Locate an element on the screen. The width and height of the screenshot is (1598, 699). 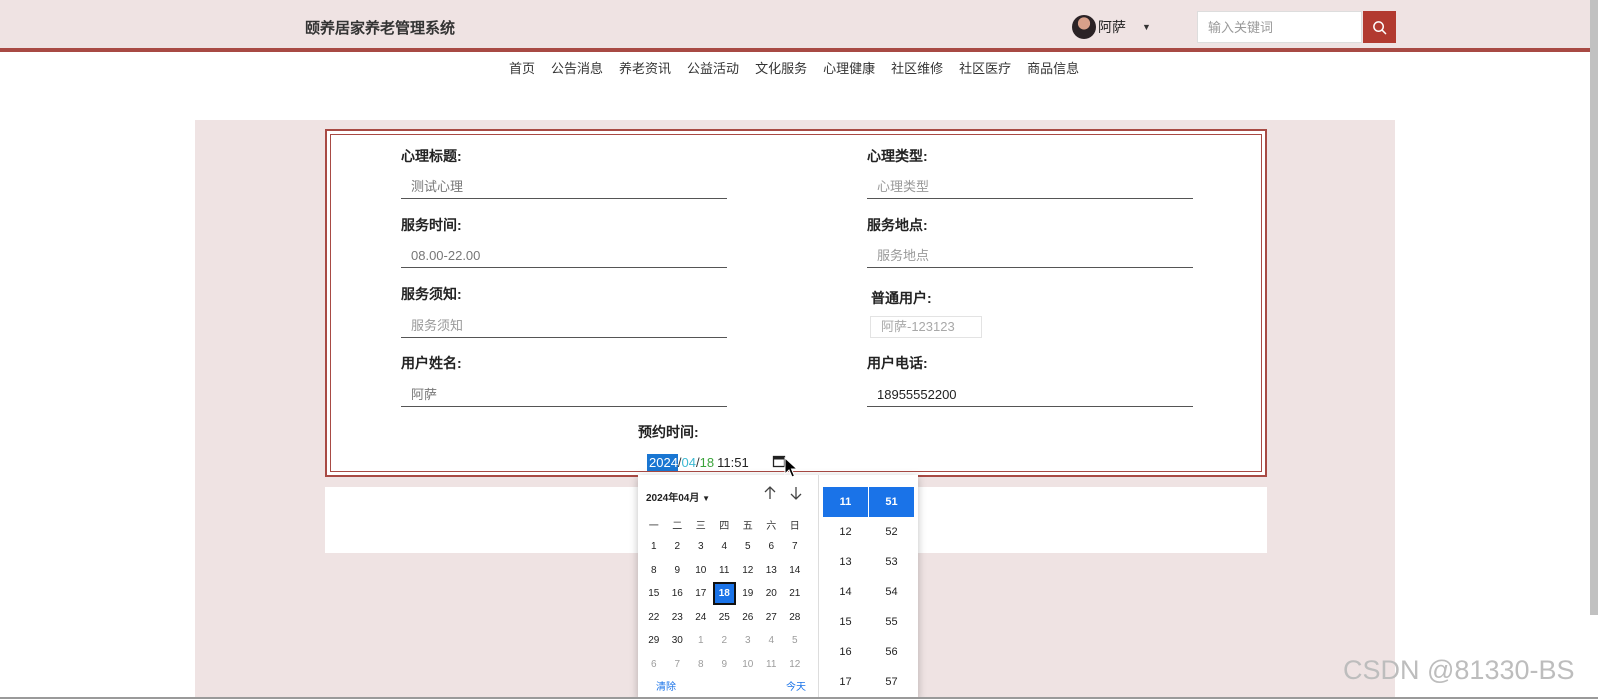
nav-item-medical: 社区医疗 is located at coordinates (985, 67).